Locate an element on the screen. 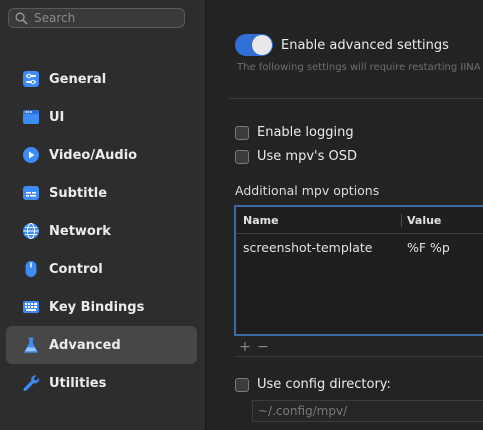 The image size is (483, 430). config-dir-input is located at coordinates (368, 411).